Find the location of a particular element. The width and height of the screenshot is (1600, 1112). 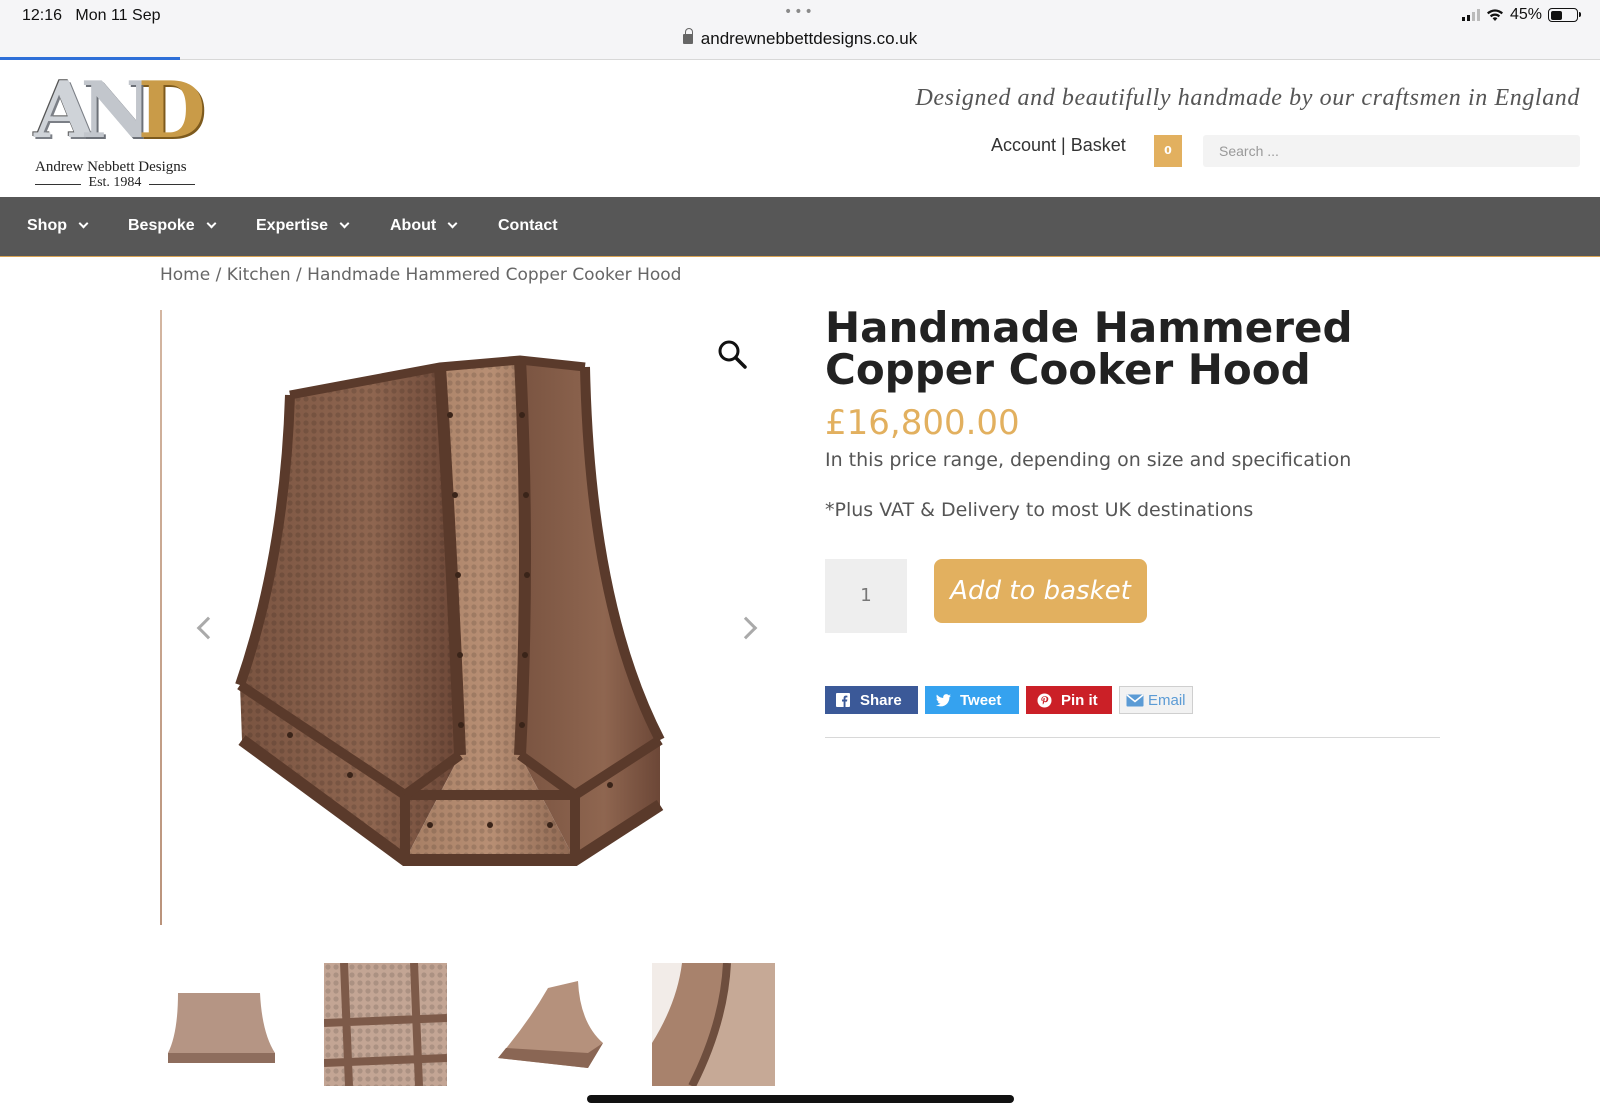

status-indicators: 45% is located at coordinates (1521, 15).